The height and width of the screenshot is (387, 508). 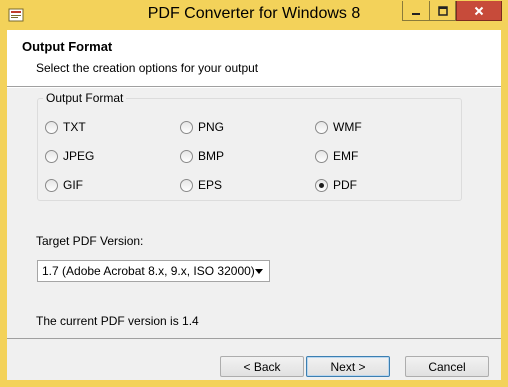 I want to click on radio-jpeg-label: JPEG, so click(x=79, y=156).